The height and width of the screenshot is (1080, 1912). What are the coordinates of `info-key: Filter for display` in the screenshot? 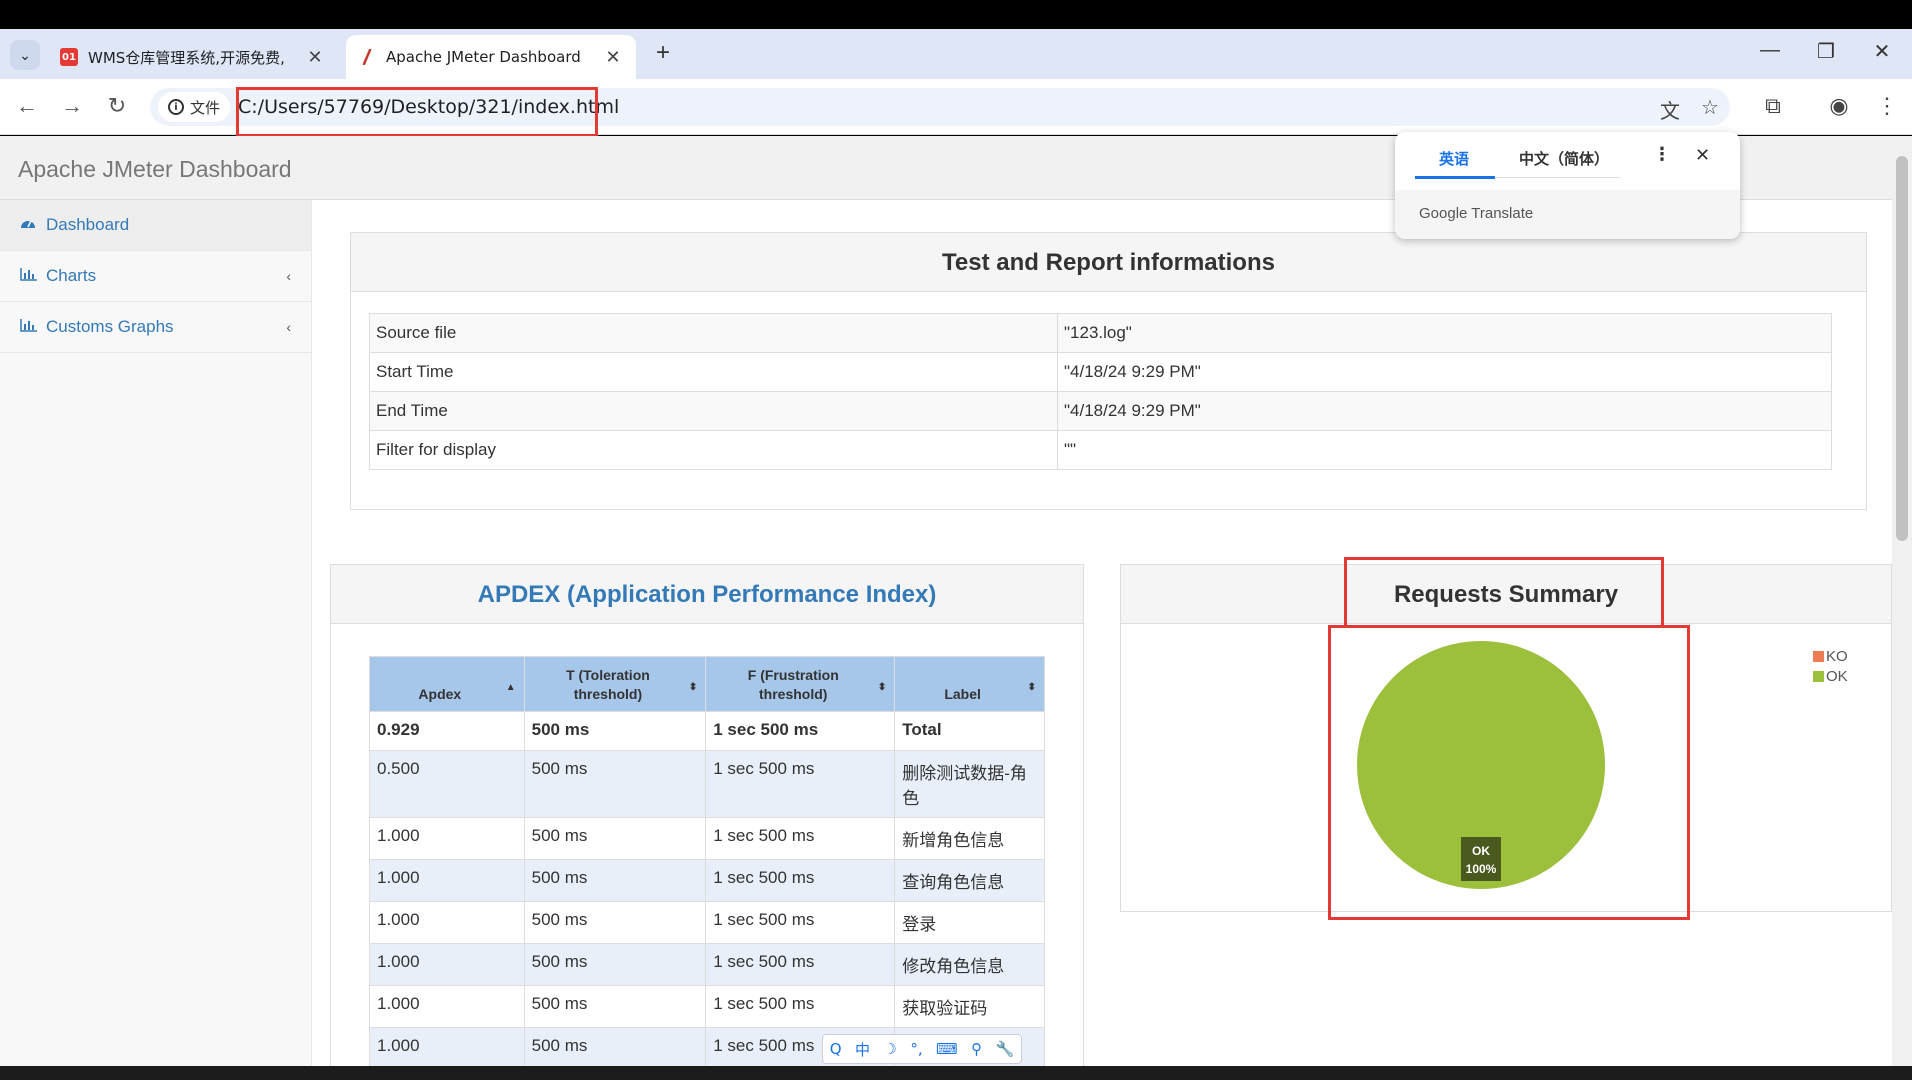 It's located at (713, 450).